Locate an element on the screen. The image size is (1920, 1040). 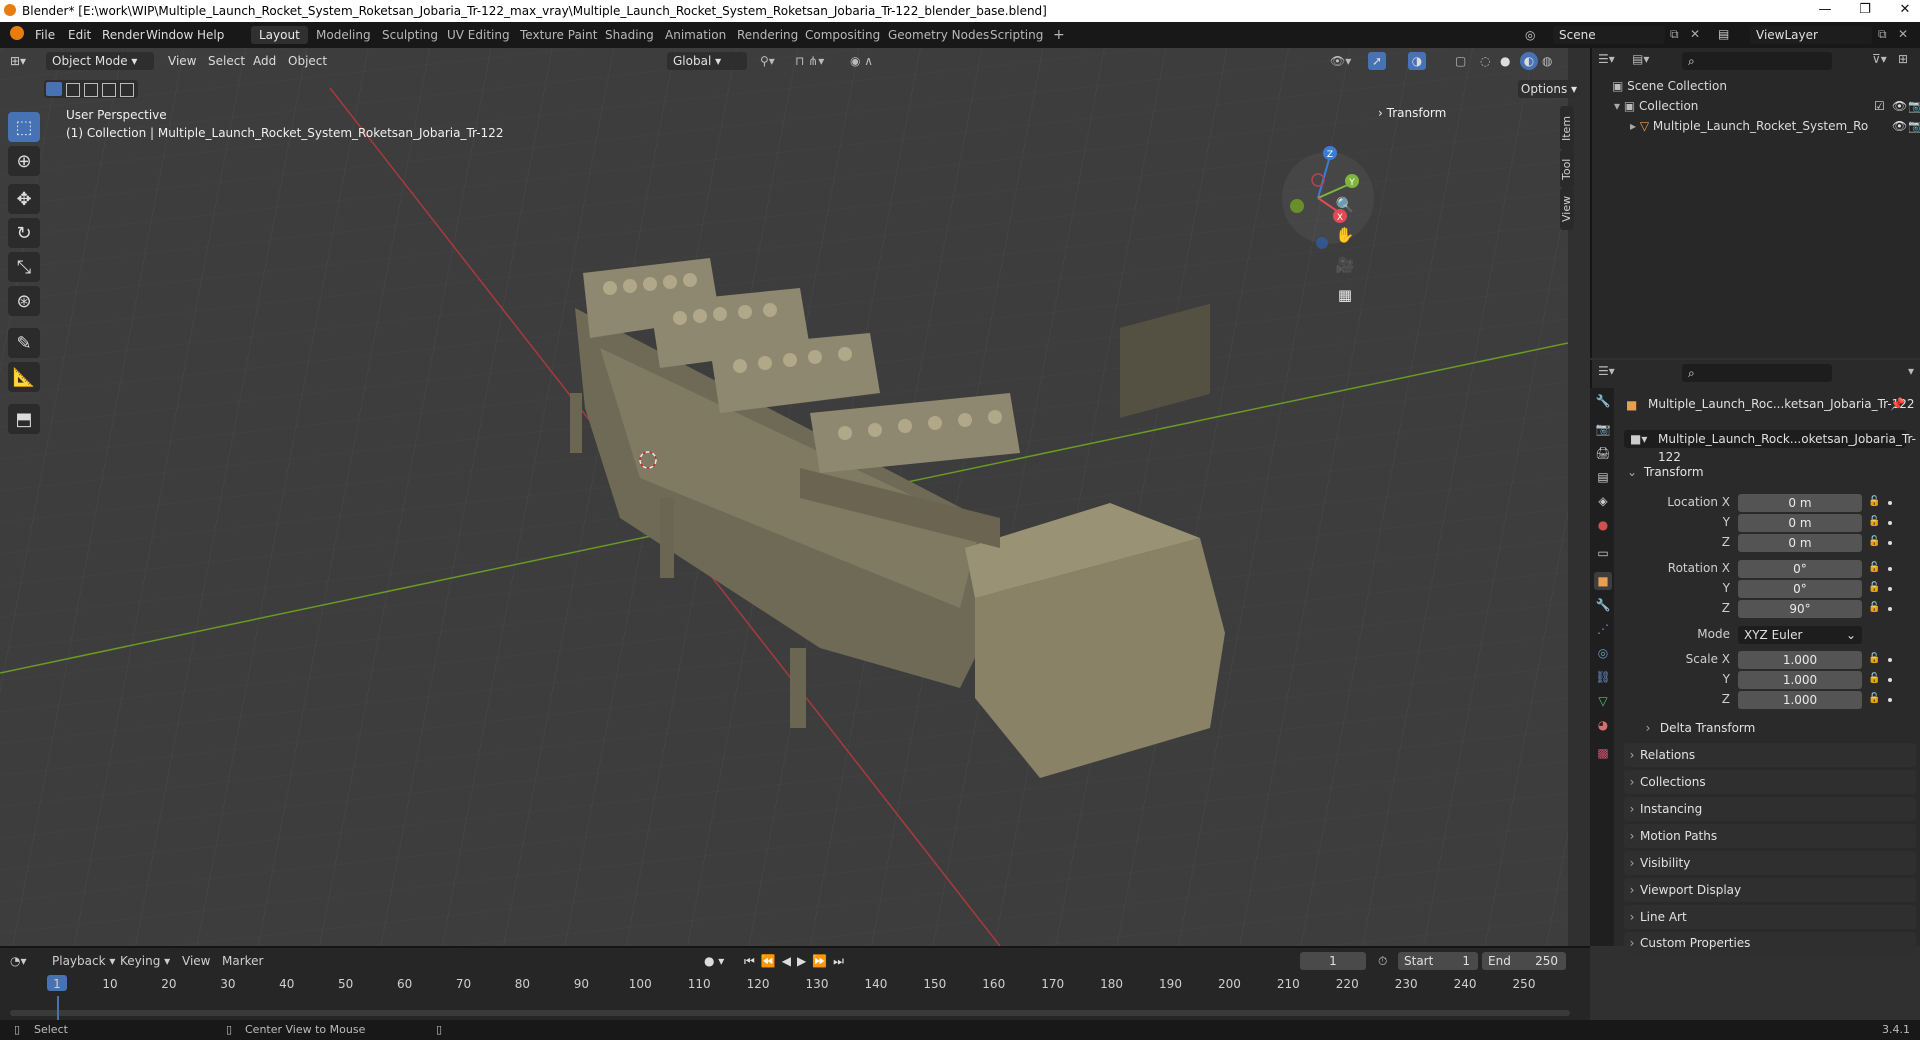
menu-view: View is located at coordinates (182, 61).